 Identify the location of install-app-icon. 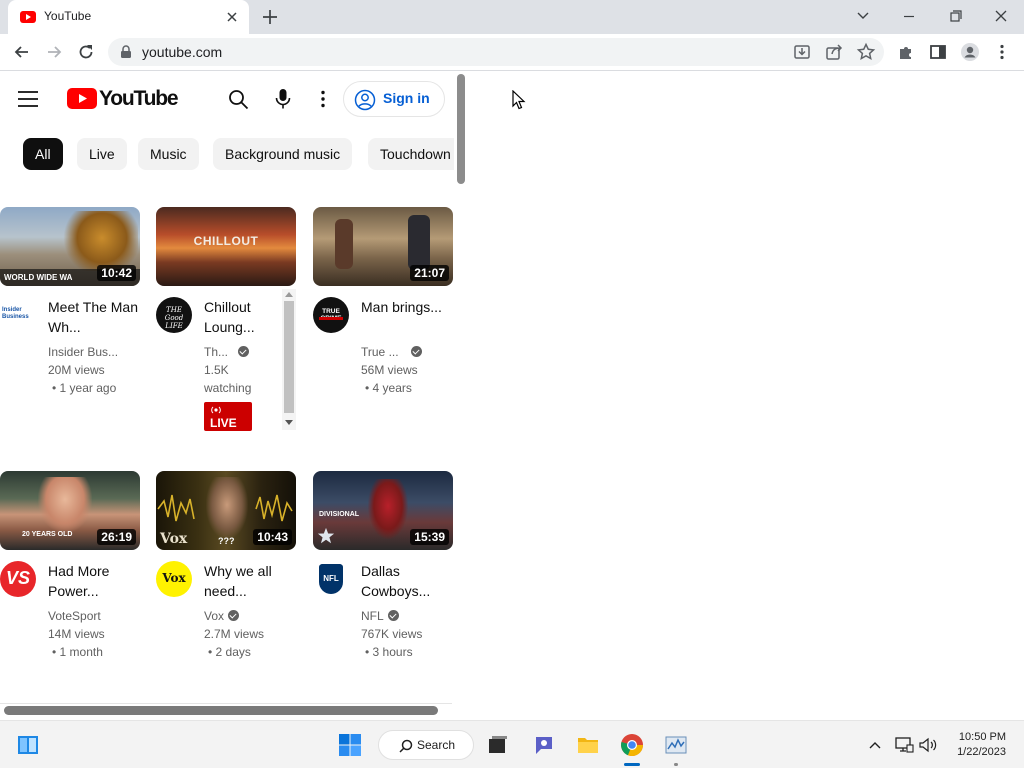
(802, 52).